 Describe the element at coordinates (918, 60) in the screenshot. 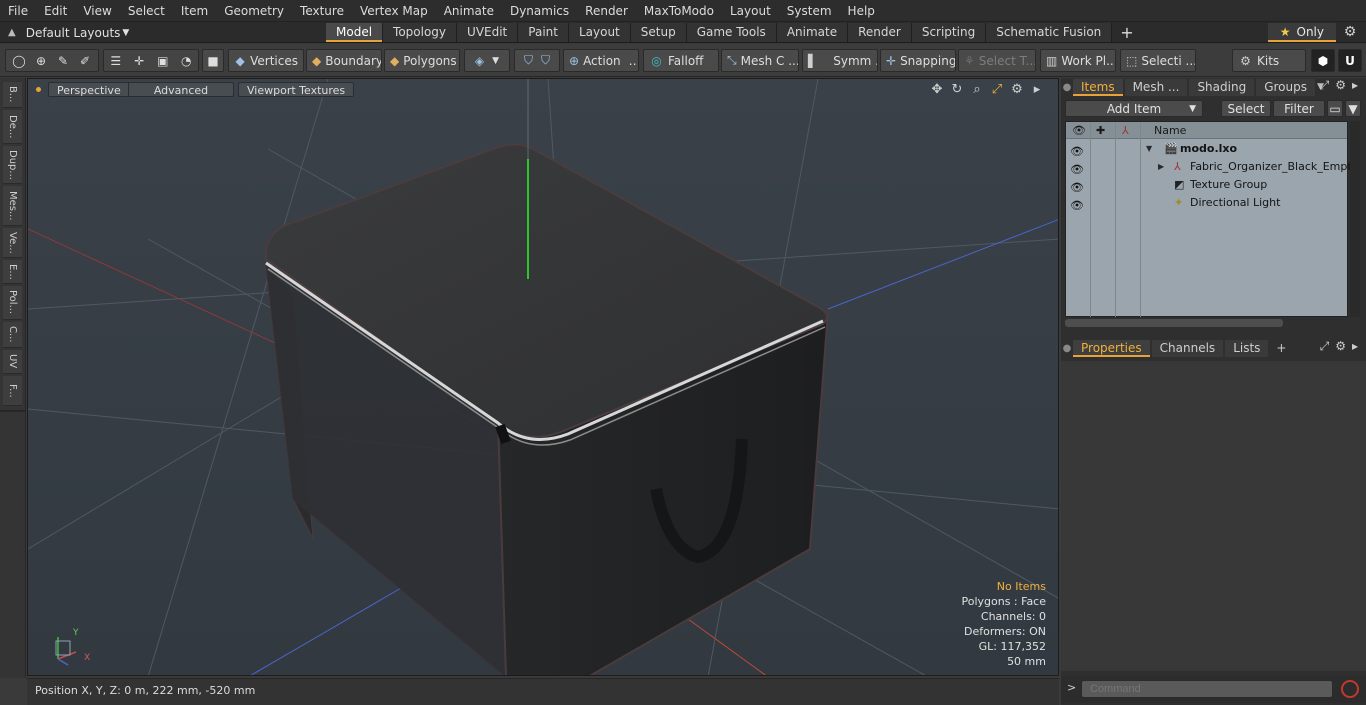

I see `snapping-button: ✛ Snapping` at that location.